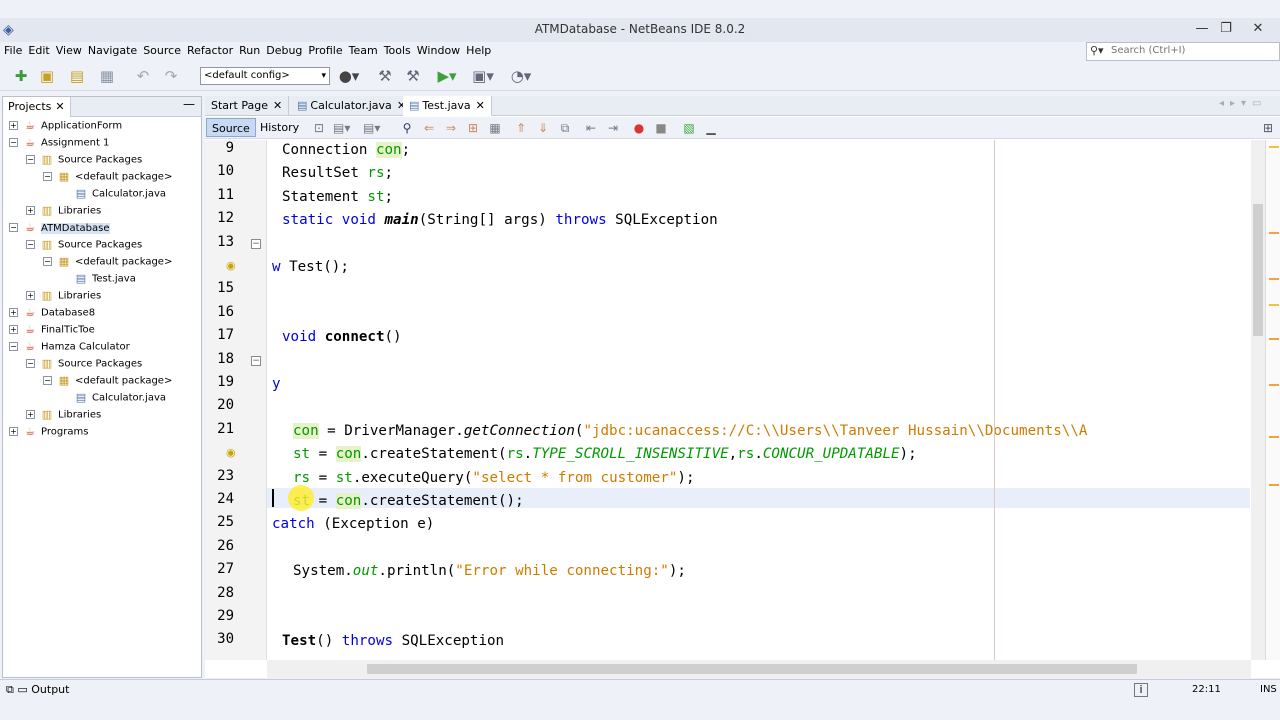 The width and height of the screenshot is (1280, 720). Describe the element at coordinates (689, 128) in the screenshot. I see `comment-icon: ▧` at that location.